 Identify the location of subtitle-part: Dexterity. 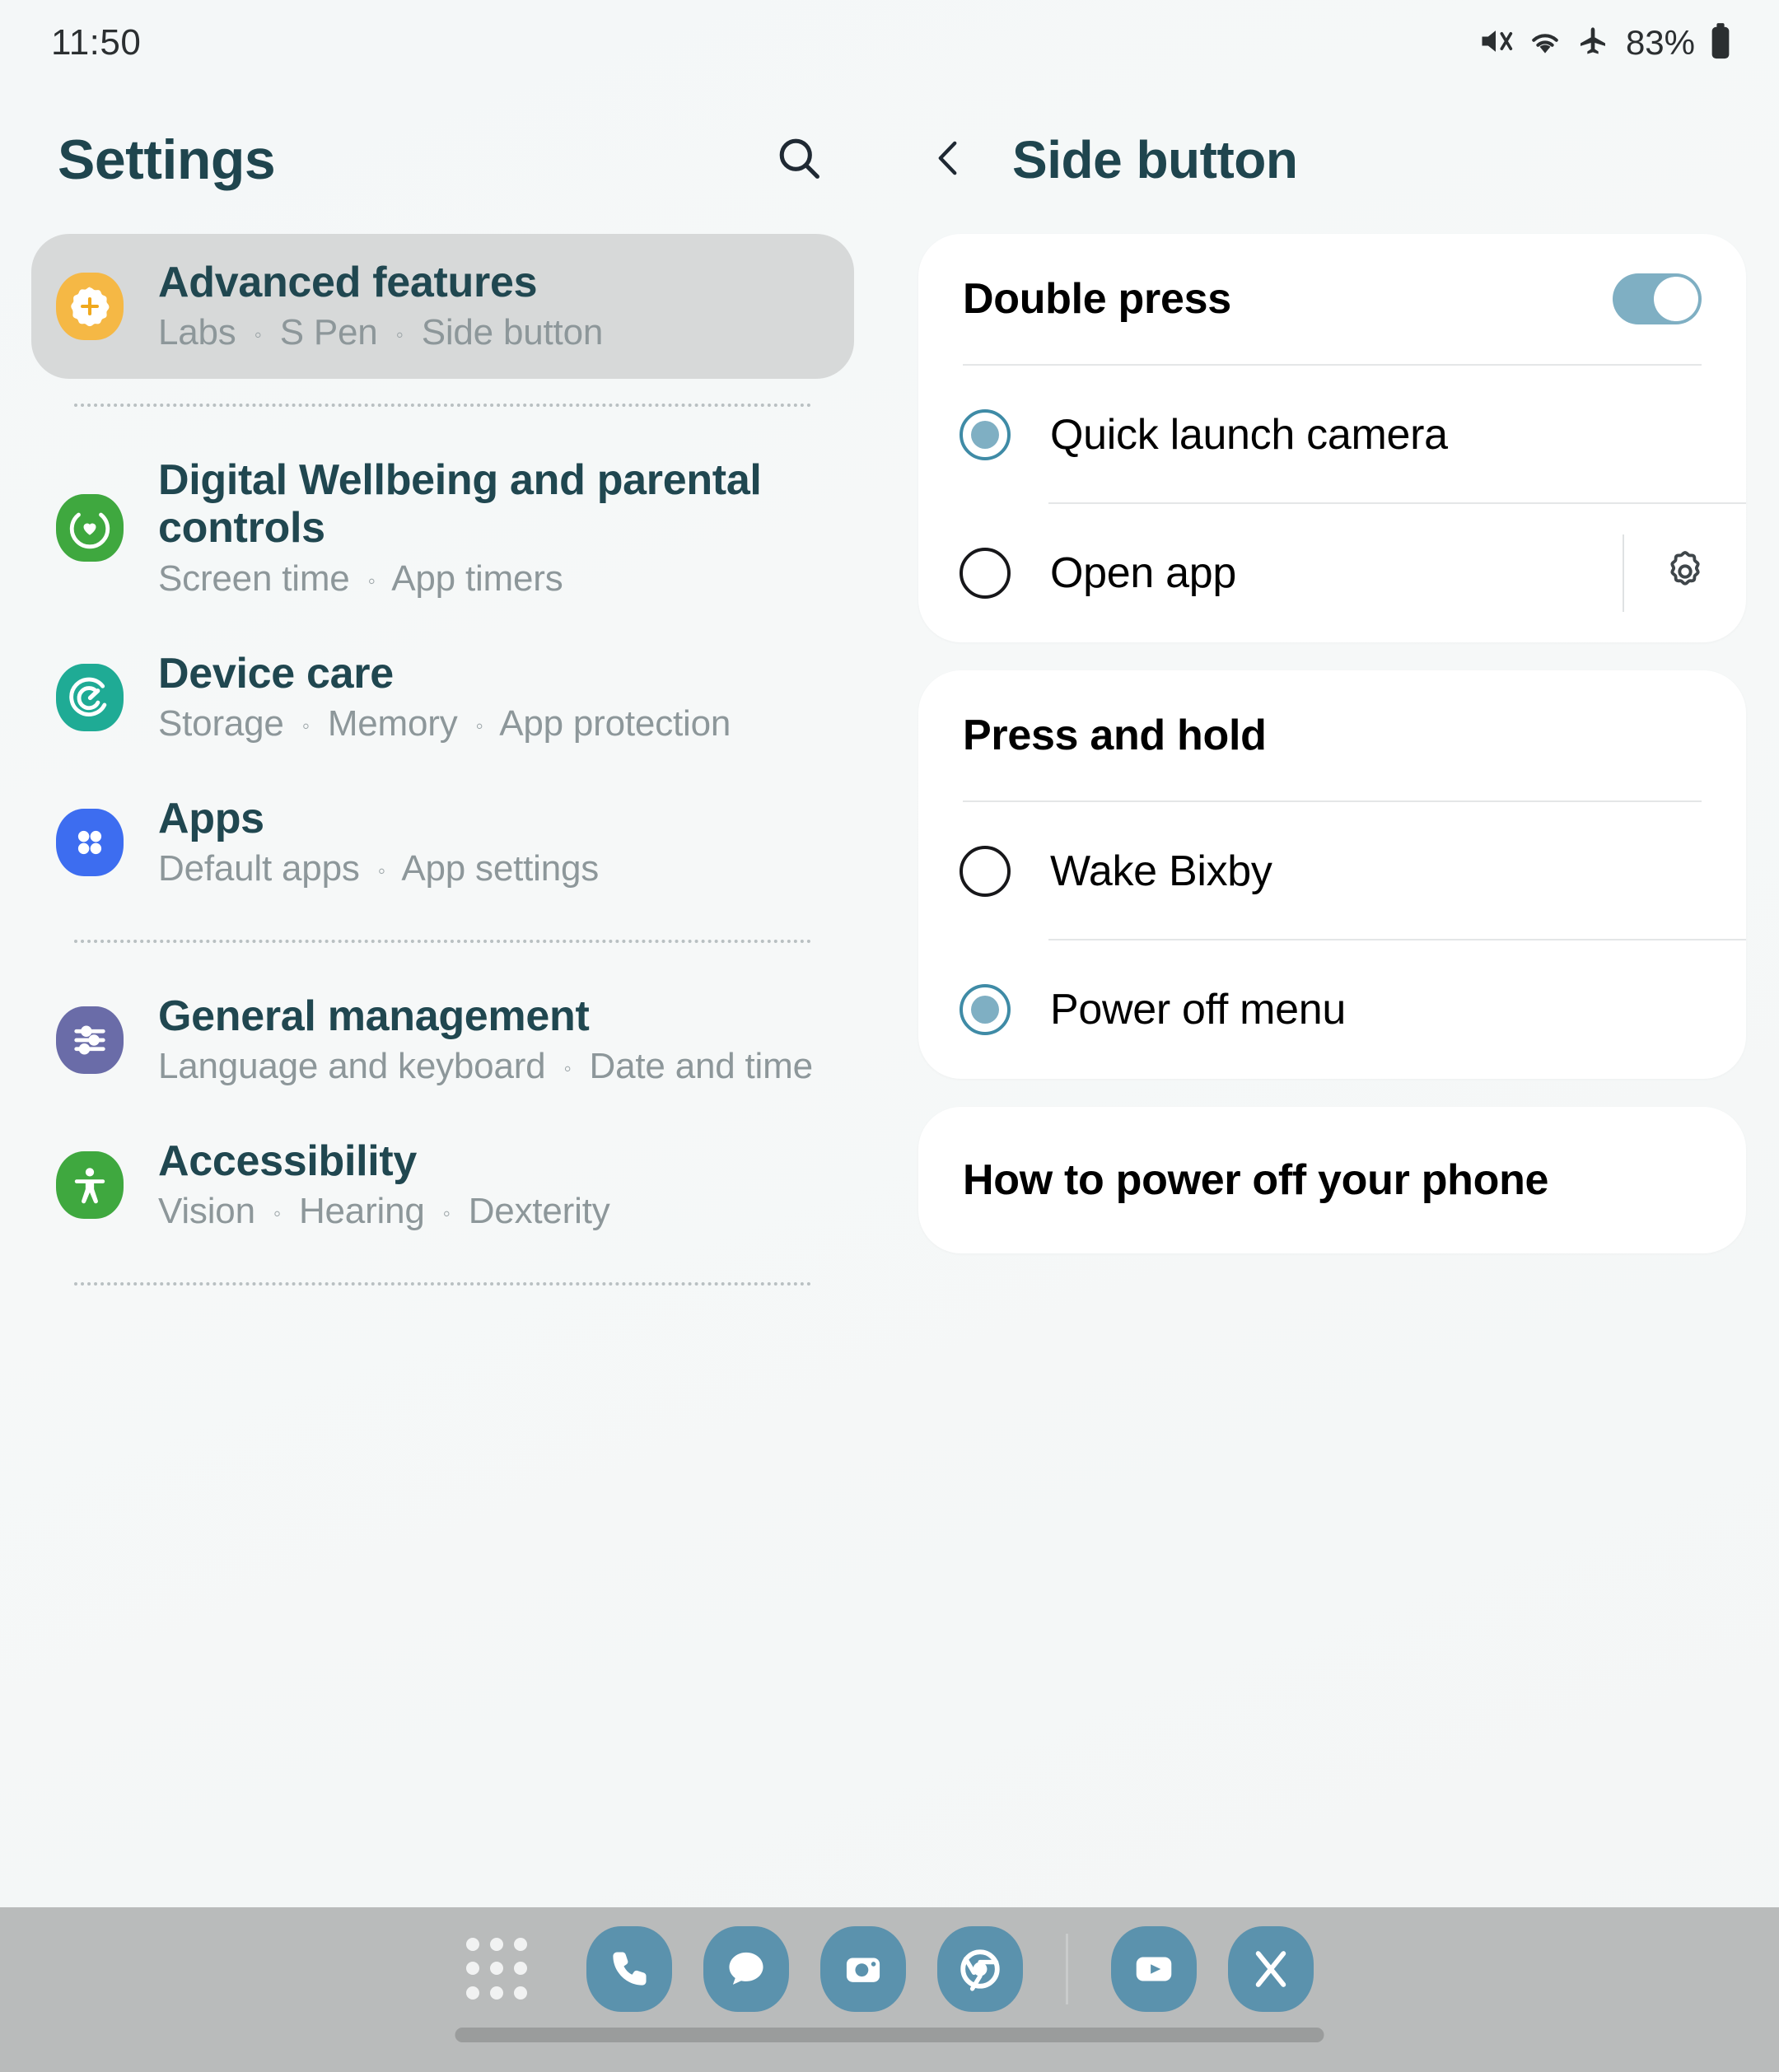
(539, 1211).